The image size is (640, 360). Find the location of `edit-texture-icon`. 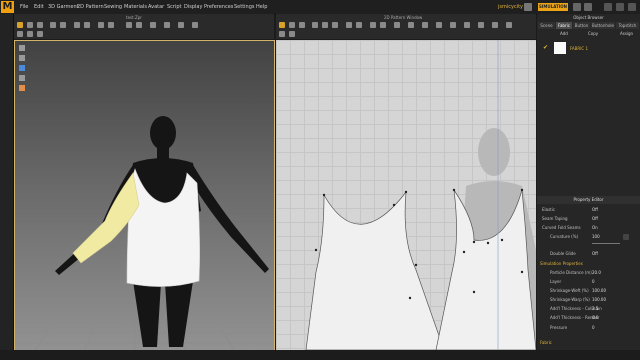

edit-texture-icon is located at coordinates (411, 25).